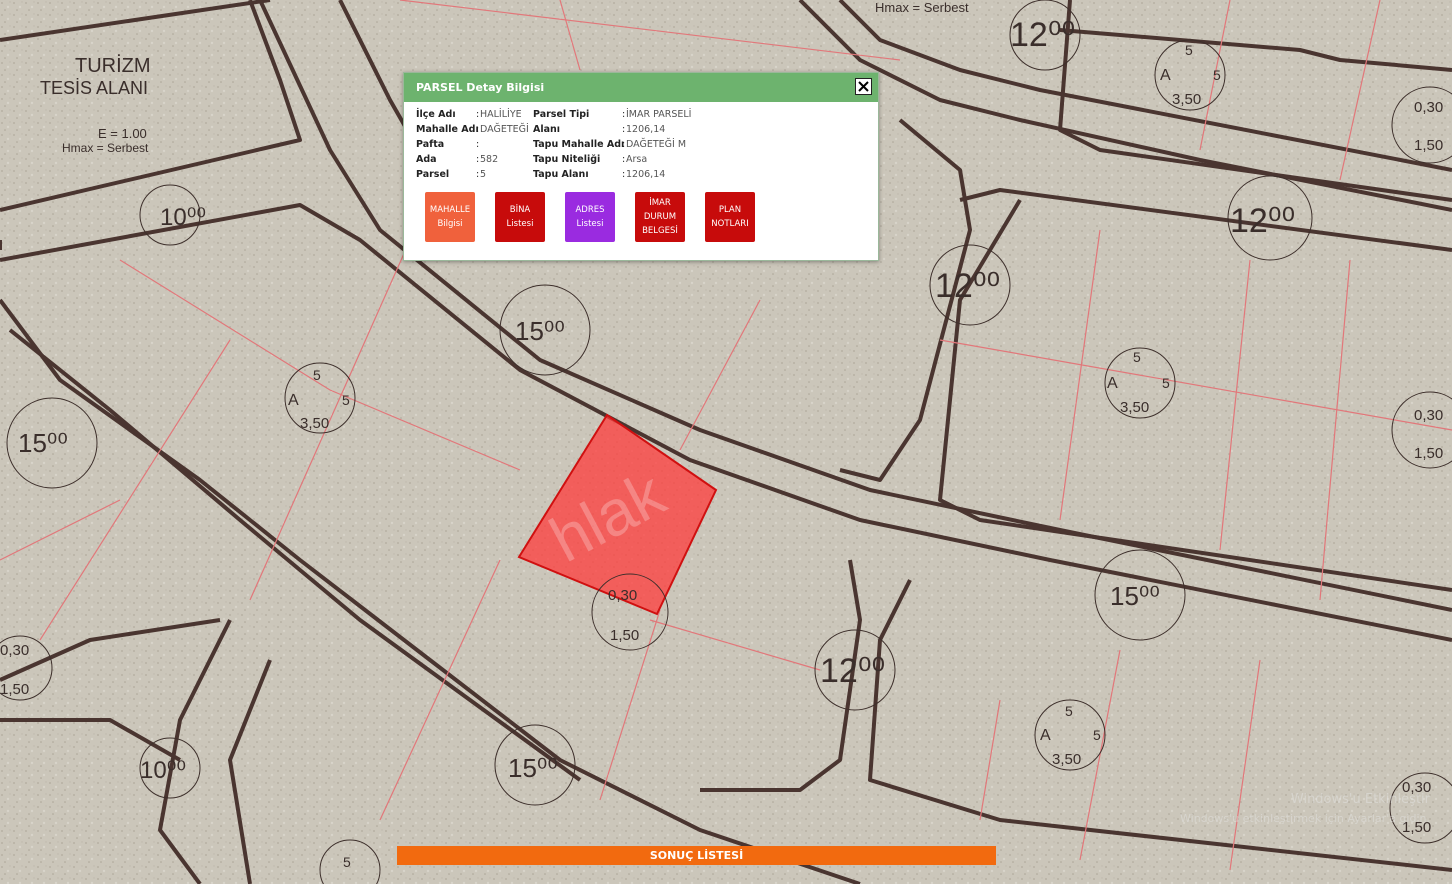 The height and width of the screenshot is (884, 1452). I want to click on field-label: Ada, so click(426, 159).